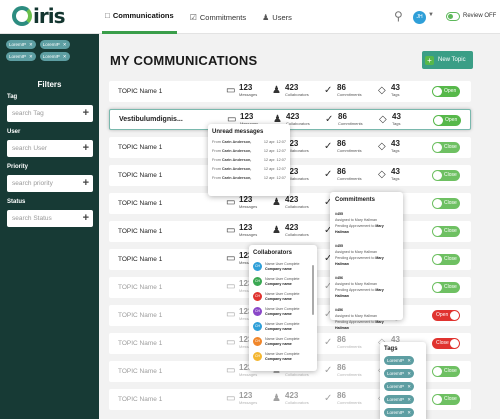  What do you see at coordinates (277, 17) in the screenshot?
I see `nav-users: ♟ Users` at bounding box center [277, 17].